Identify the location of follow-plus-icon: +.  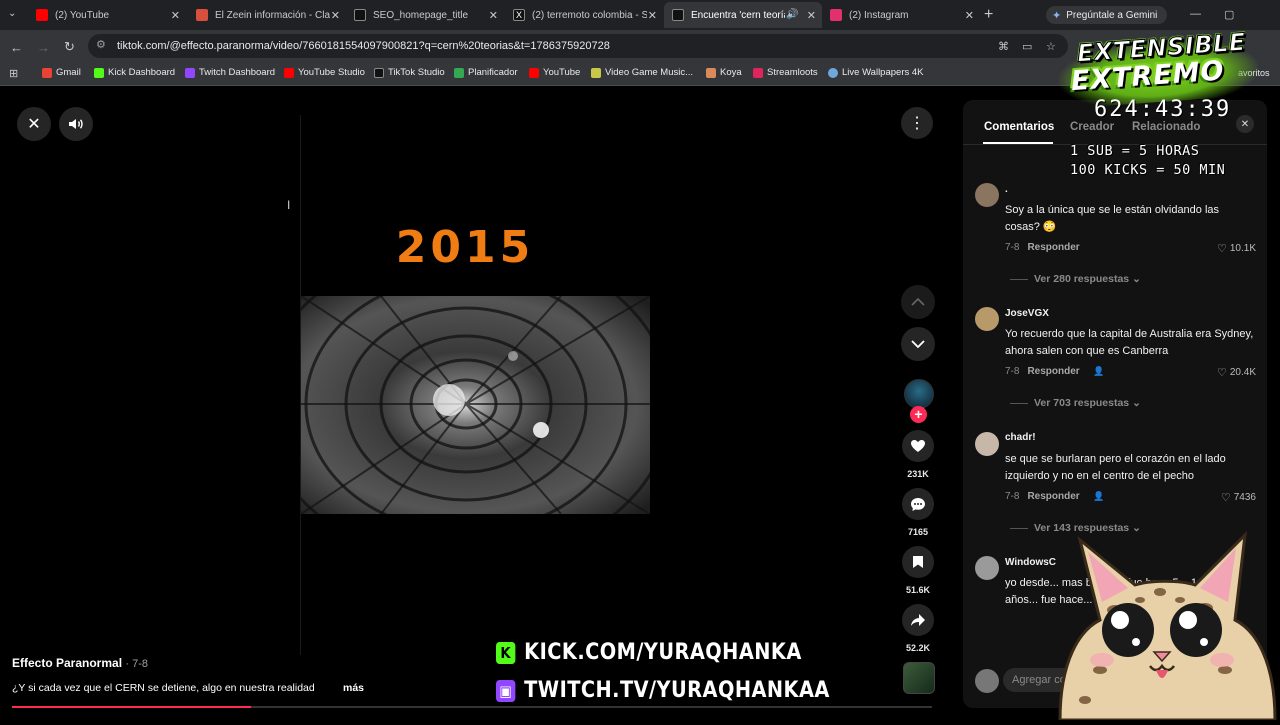
(918, 414).